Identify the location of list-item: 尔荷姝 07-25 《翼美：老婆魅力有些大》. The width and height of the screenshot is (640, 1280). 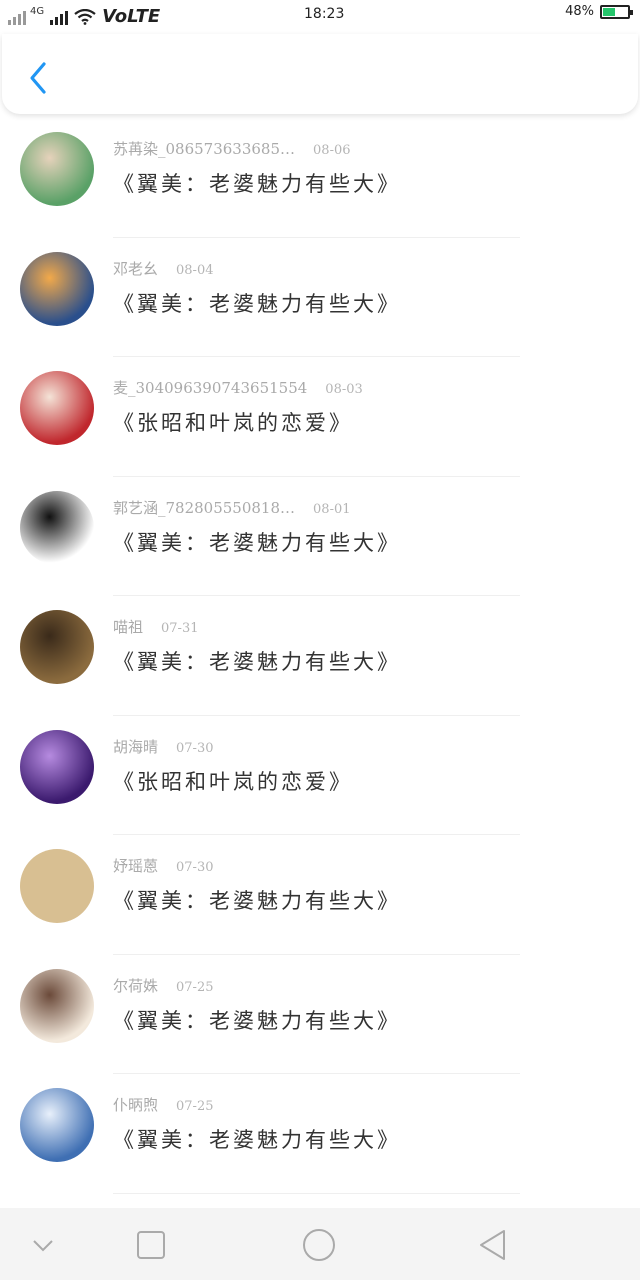
(320, 1014).